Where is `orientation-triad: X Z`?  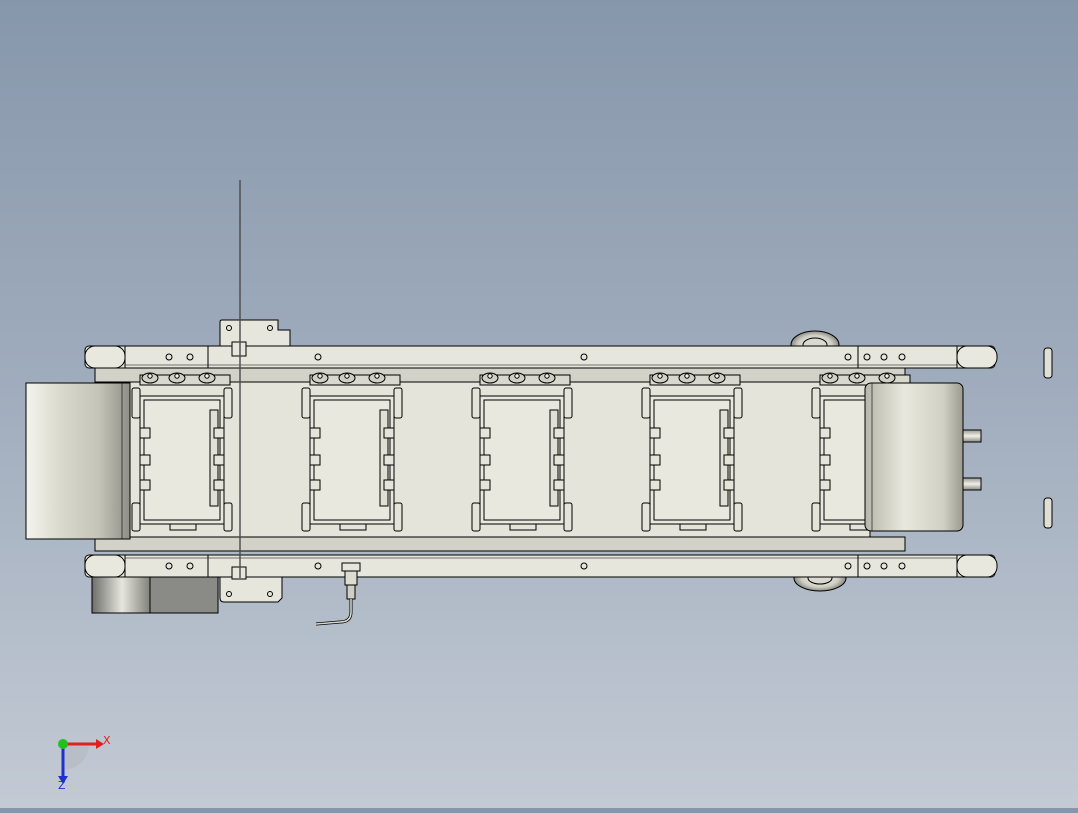 orientation-triad: X Z is located at coordinates (84, 763).